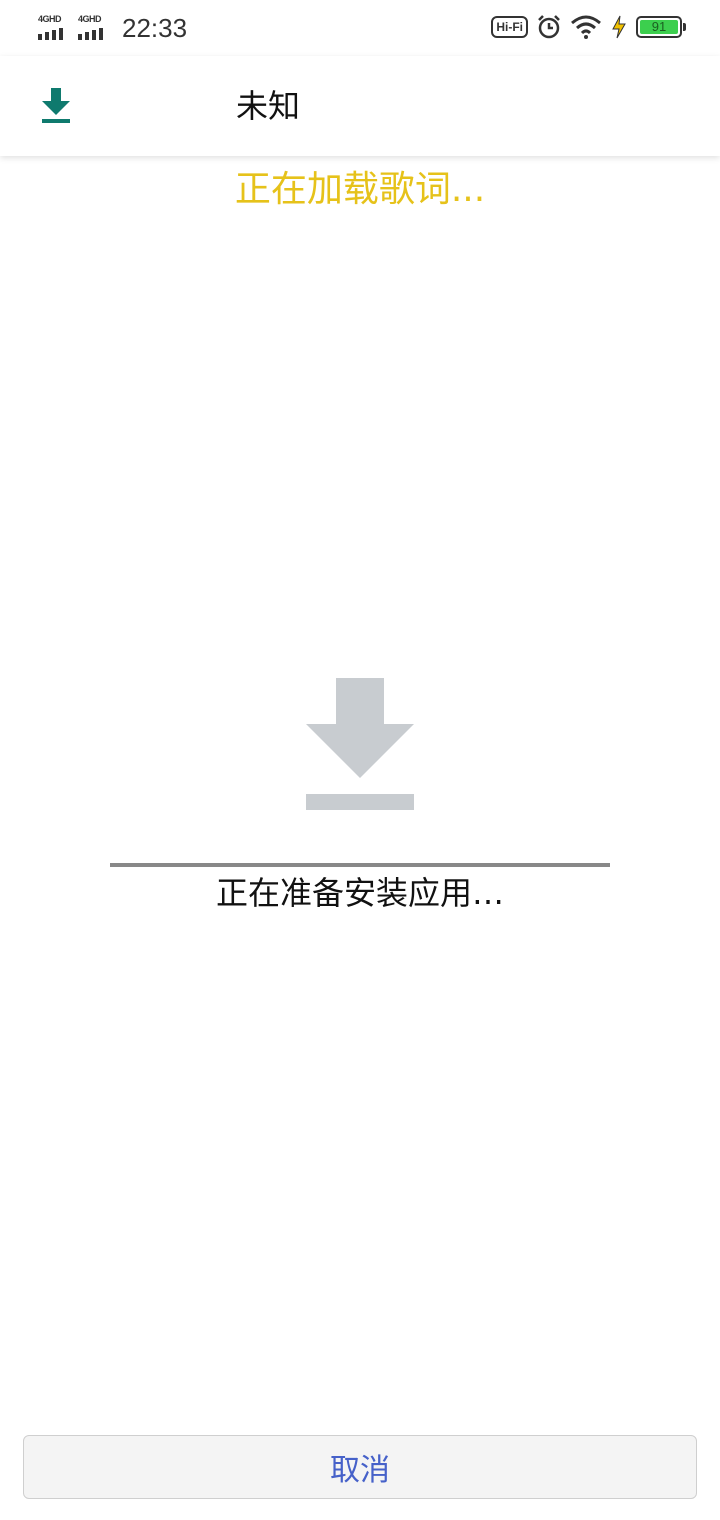 Image resolution: width=720 pixels, height=1520 pixels. I want to click on hifi-badge: Hi-Fi, so click(509, 27).